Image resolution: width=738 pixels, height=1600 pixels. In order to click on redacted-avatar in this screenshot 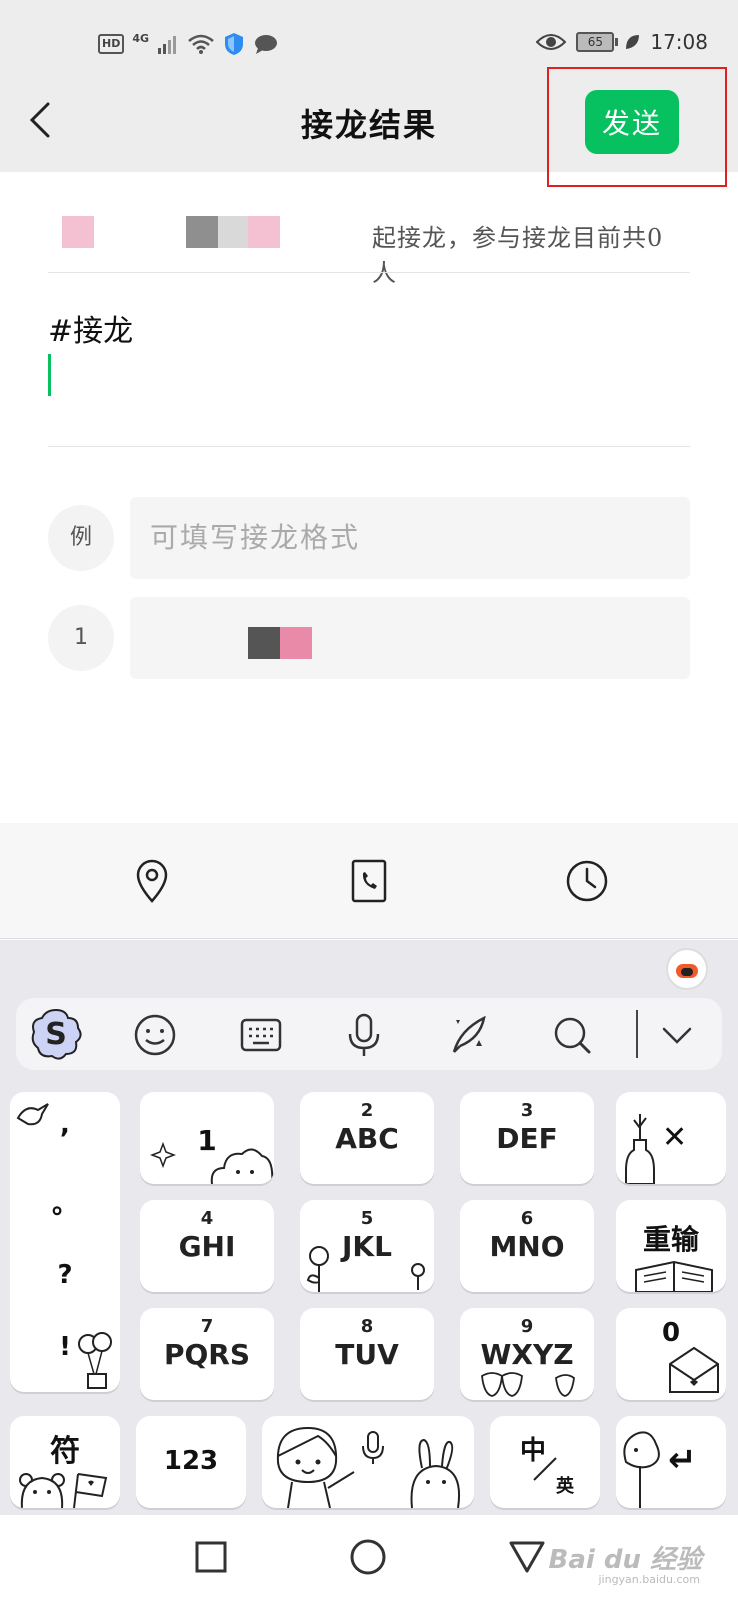, I will do `click(78, 232)`.